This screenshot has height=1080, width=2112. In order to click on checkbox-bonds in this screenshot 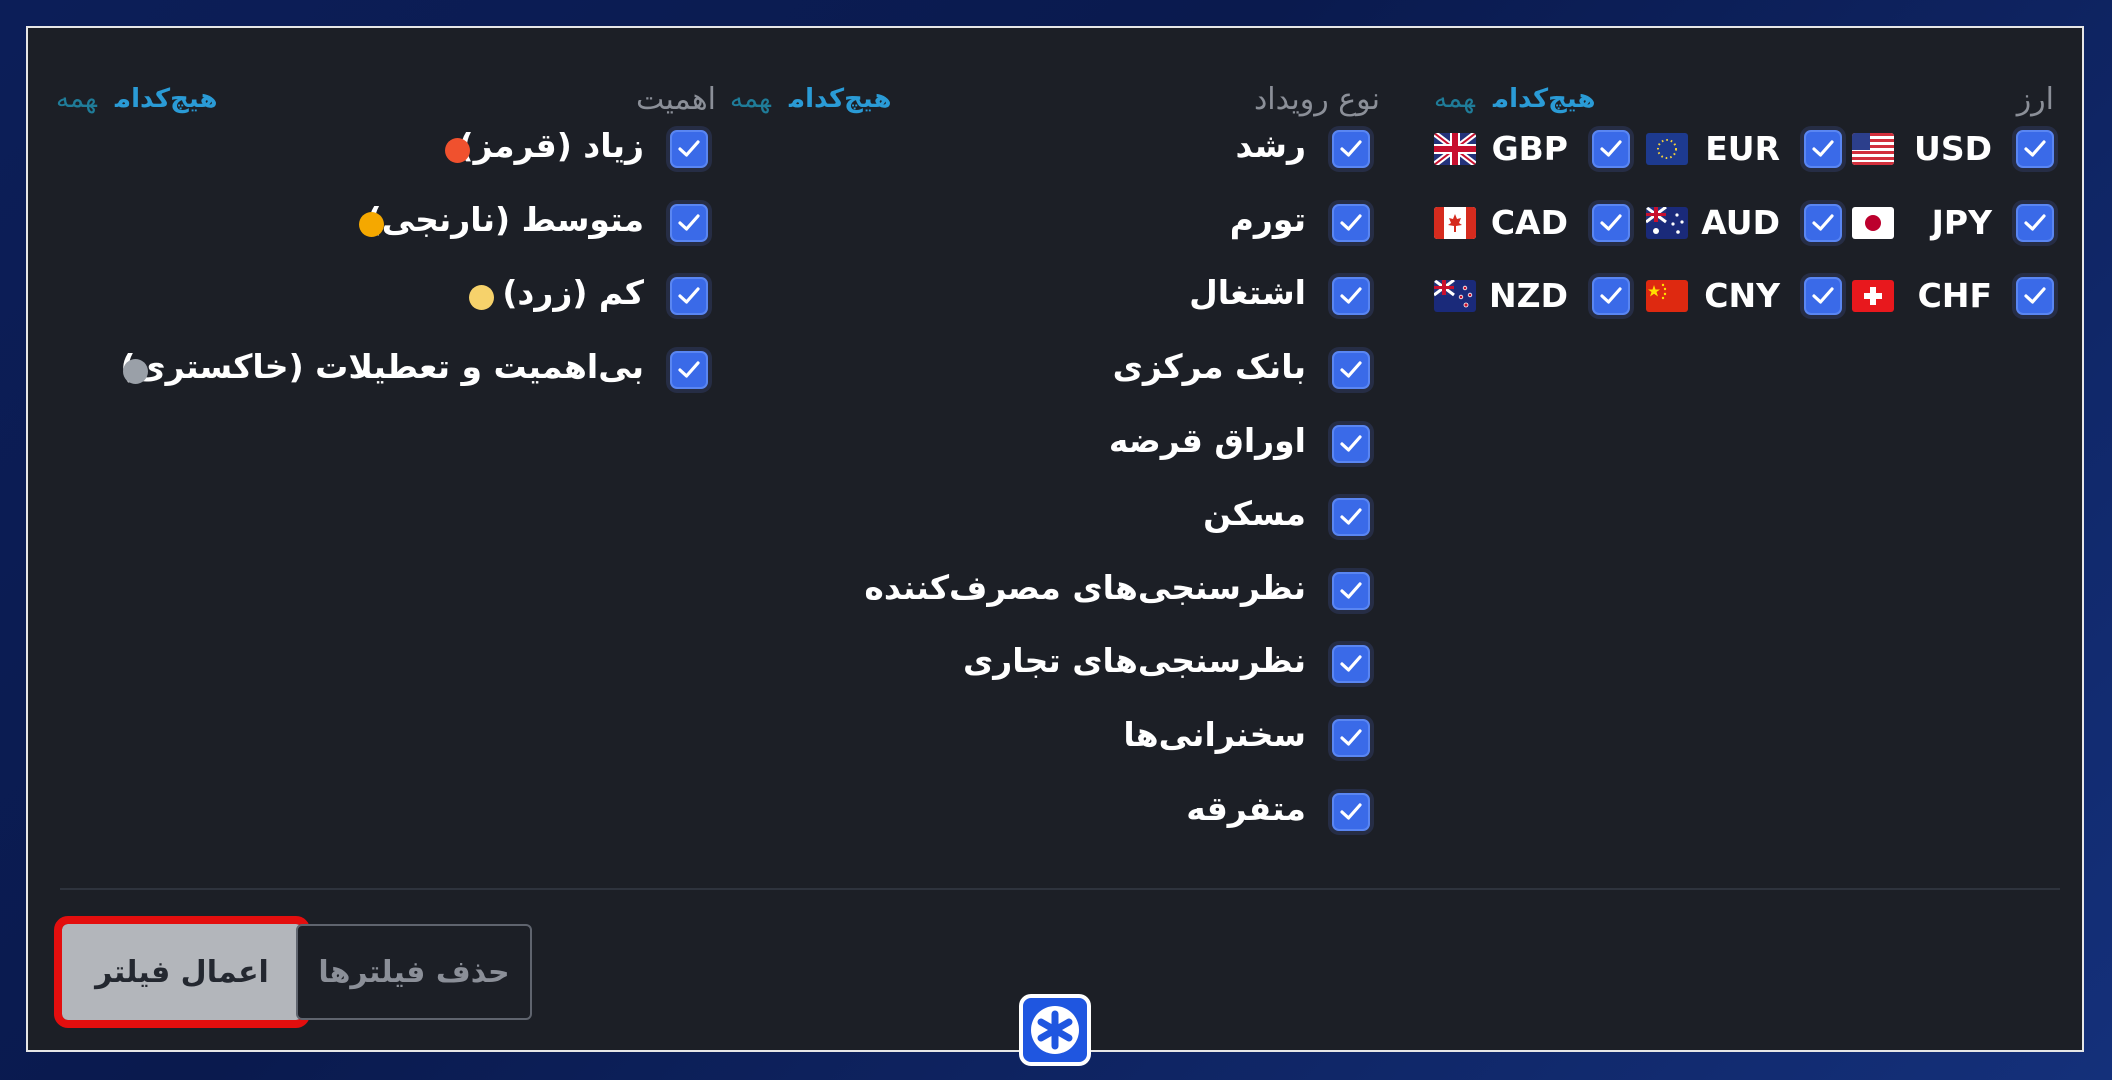, I will do `click(1351, 444)`.